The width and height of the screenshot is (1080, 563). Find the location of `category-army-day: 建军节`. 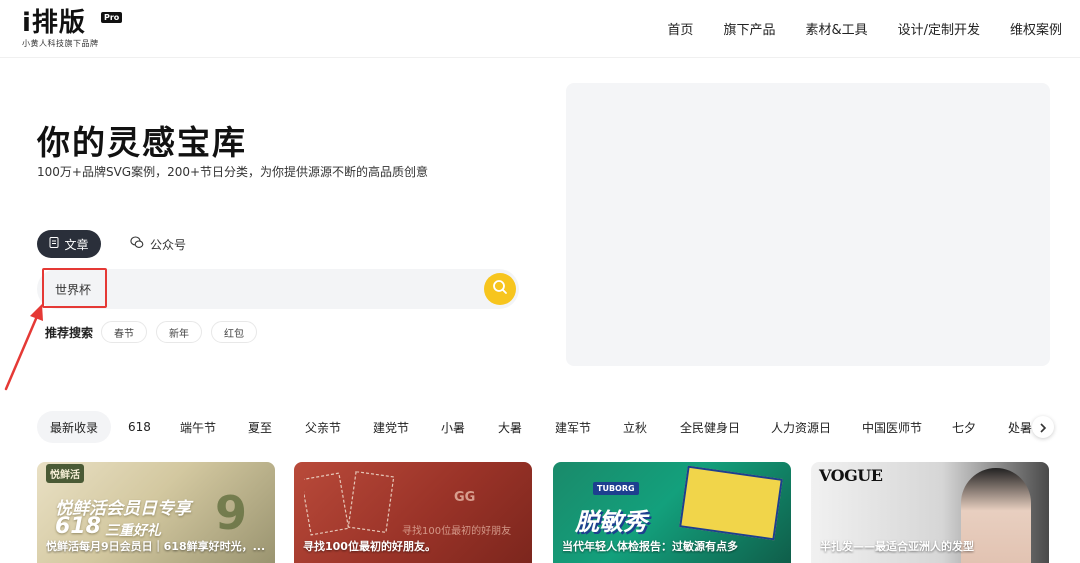

category-army-day: 建军节 is located at coordinates (573, 427).